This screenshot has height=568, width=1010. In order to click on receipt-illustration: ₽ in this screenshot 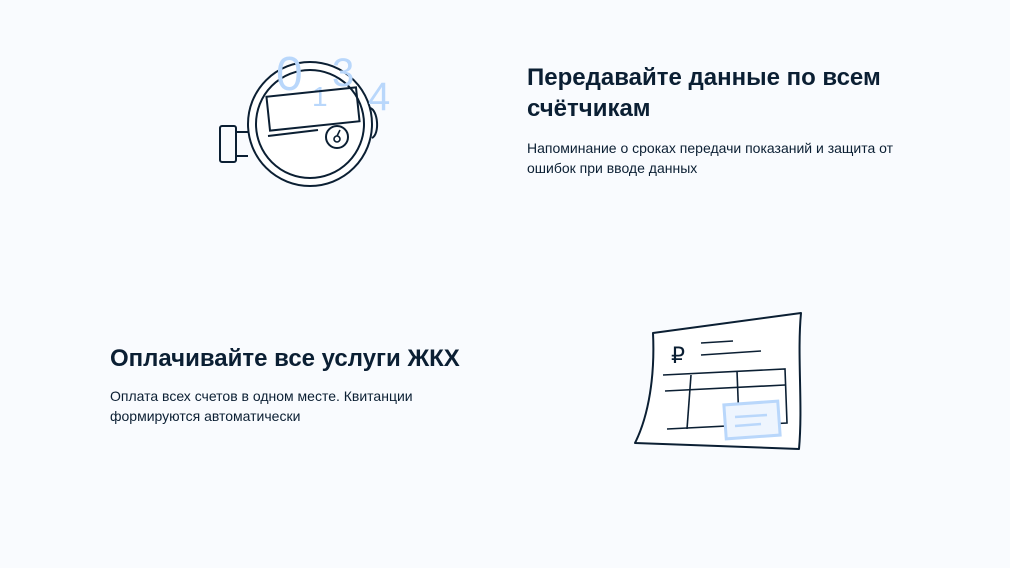, I will do `click(720, 380)`.